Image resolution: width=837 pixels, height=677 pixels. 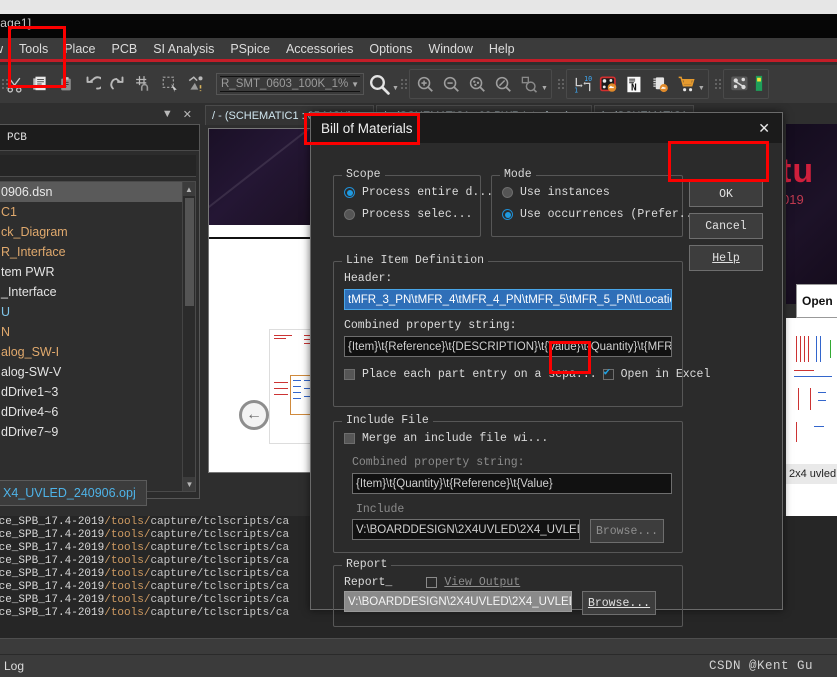 What do you see at coordinates (196, 84) in the screenshot?
I see `annotate-icon` at bounding box center [196, 84].